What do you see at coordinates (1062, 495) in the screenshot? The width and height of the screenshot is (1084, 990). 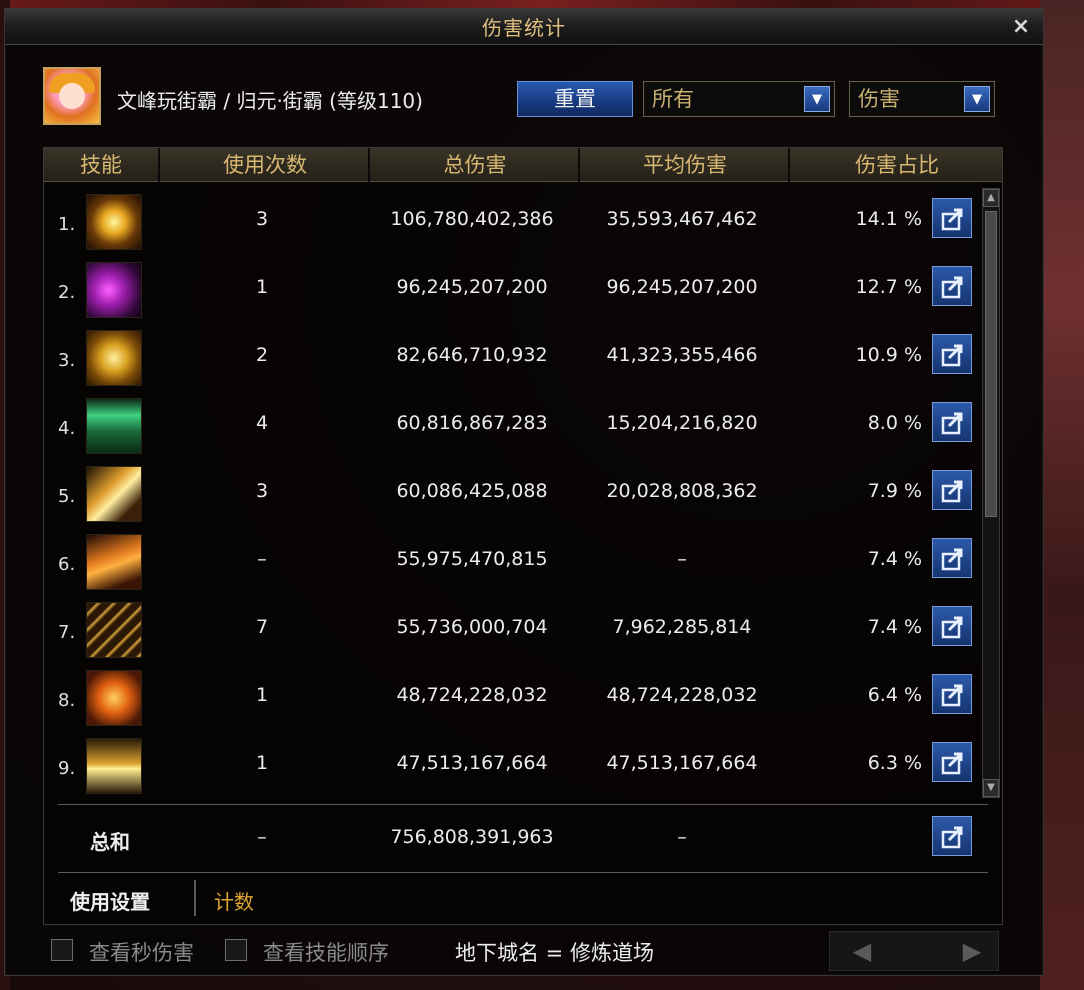 I see `background-right` at bounding box center [1062, 495].